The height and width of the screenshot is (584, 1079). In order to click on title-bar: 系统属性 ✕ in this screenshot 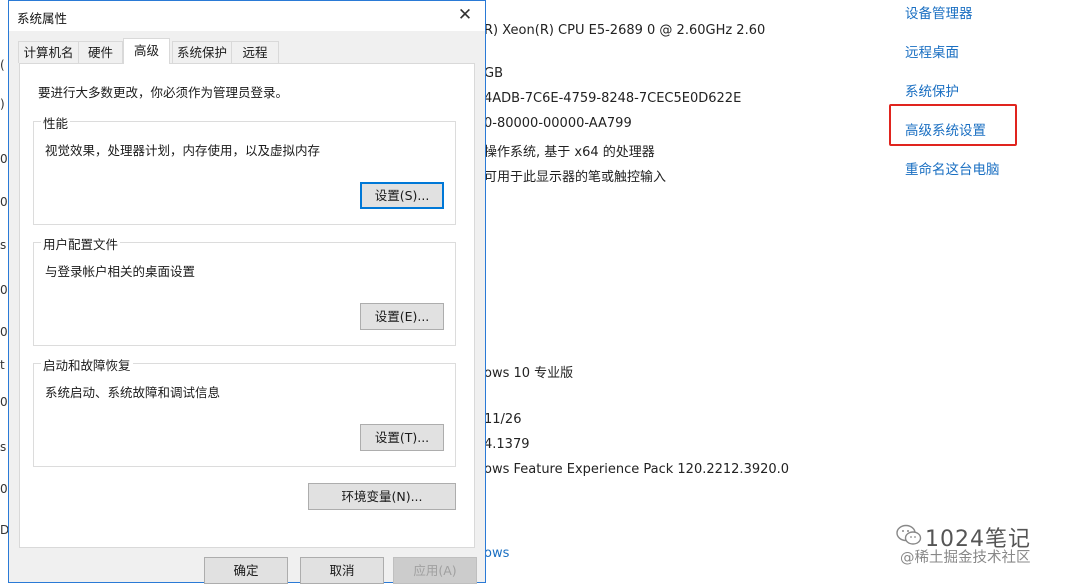, I will do `click(247, 16)`.